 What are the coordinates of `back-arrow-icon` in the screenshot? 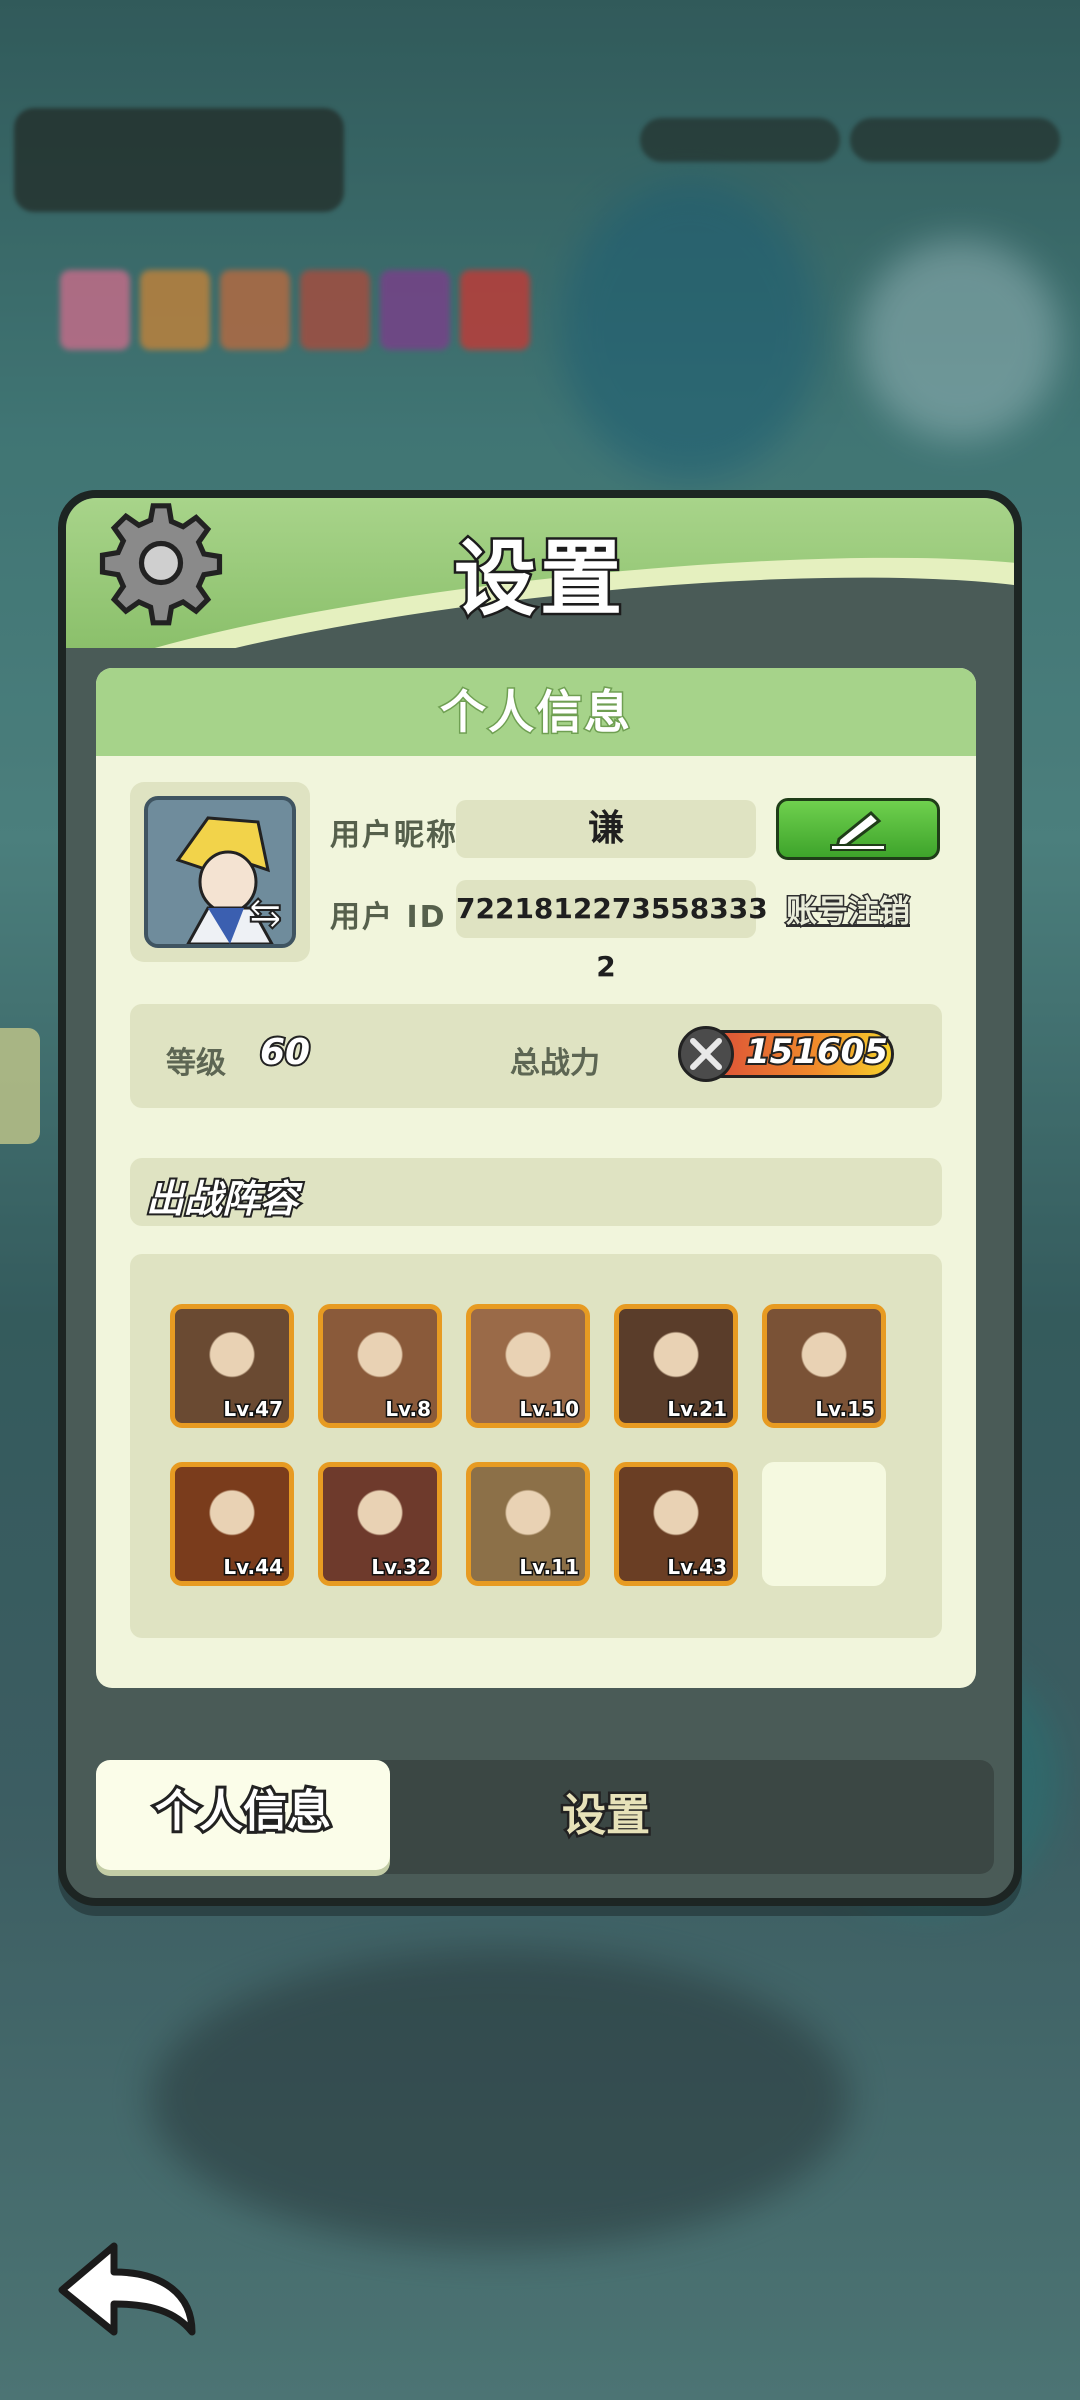 It's located at (127, 2287).